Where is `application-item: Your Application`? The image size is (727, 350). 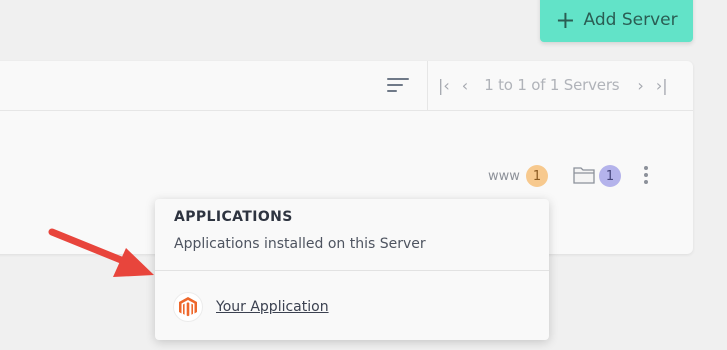 application-item: Your Application is located at coordinates (251, 307).